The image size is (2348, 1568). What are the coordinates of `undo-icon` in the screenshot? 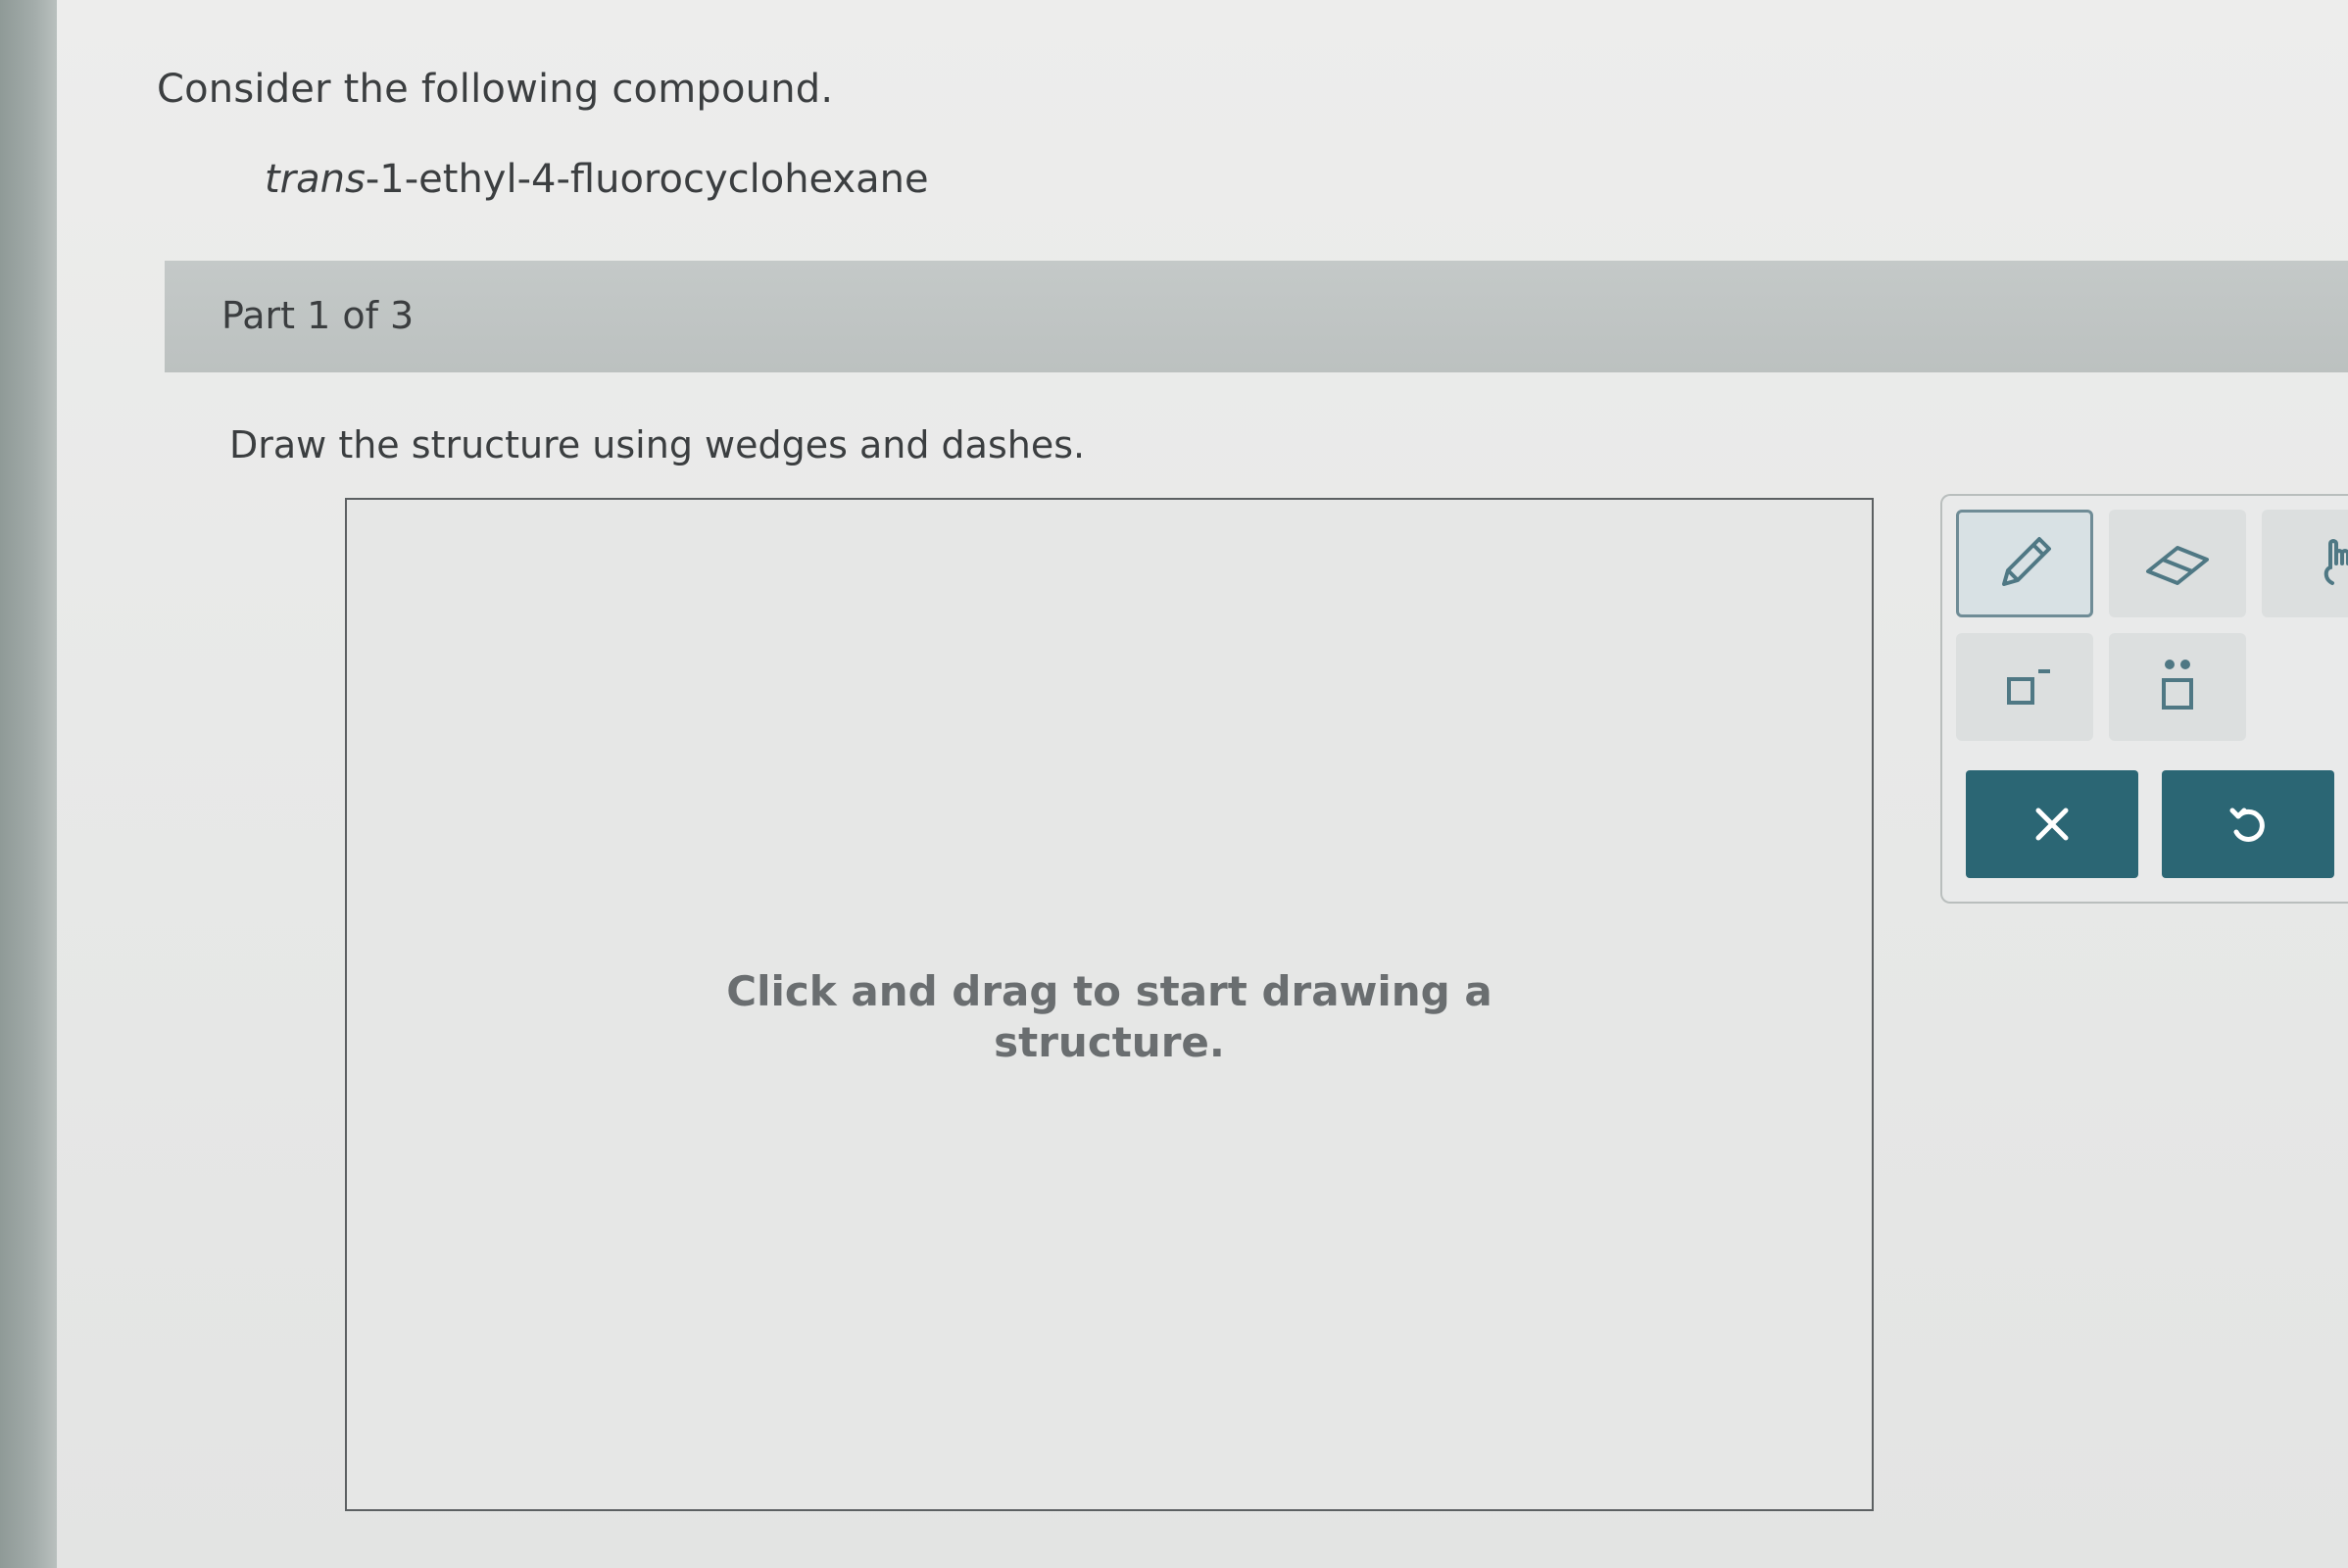 It's located at (2247, 825).